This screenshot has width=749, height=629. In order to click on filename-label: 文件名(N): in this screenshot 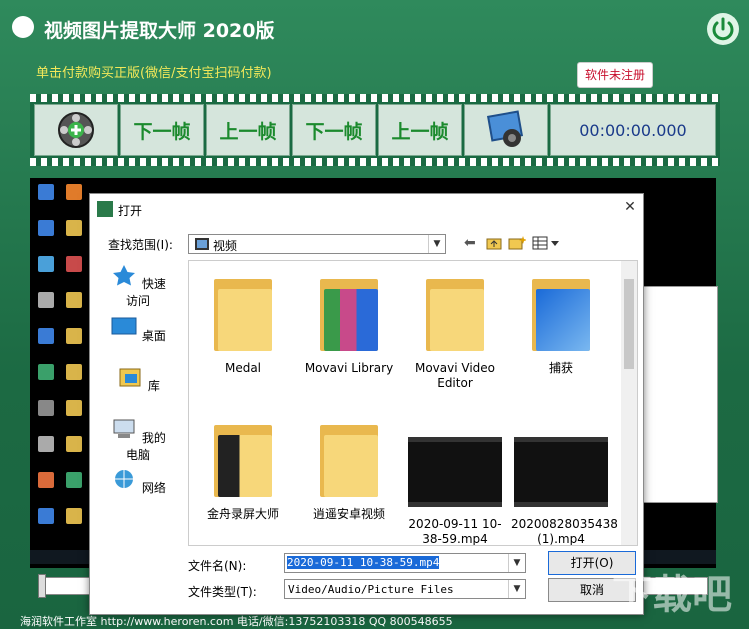, I will do `click(217, 566)`.